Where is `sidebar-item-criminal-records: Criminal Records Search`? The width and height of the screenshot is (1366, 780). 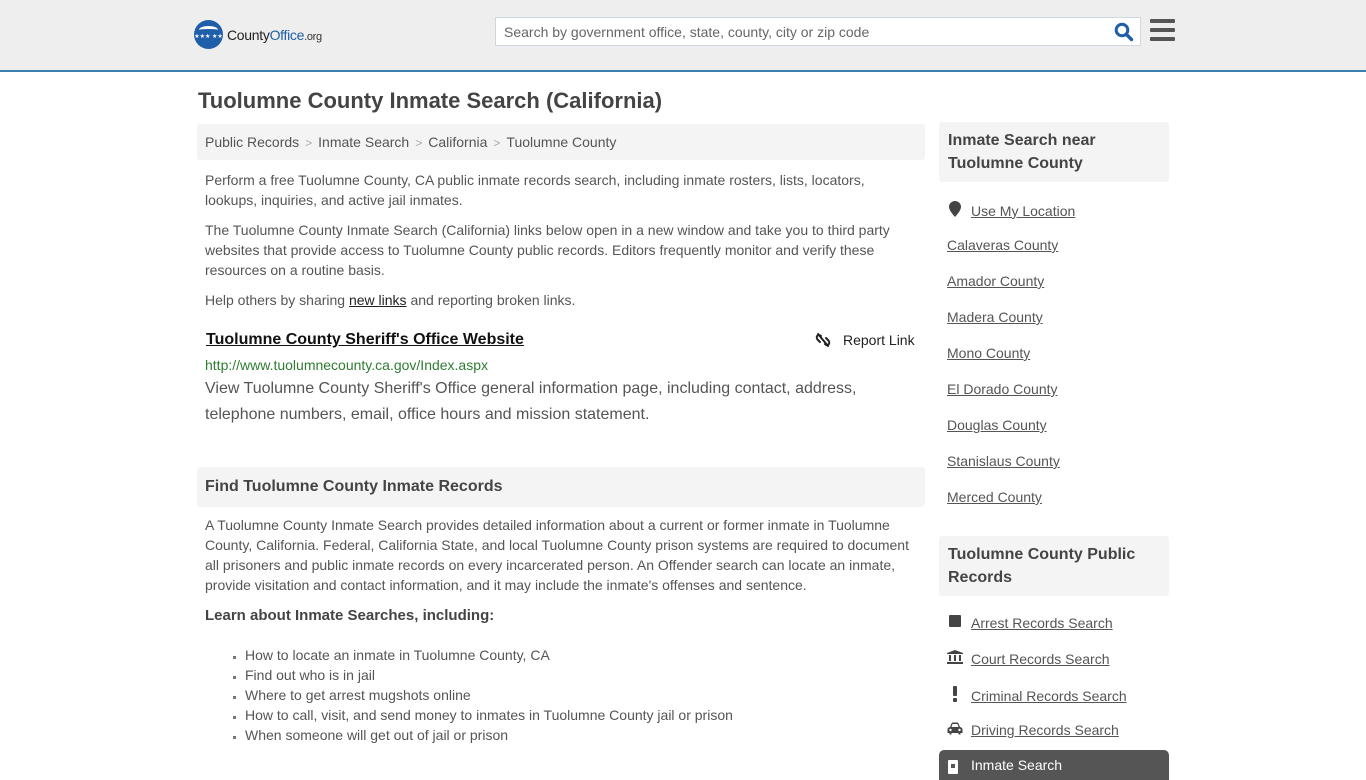
sidebar-item-criminal-records: Criminal Records Search is located at coordinates (1037, 695).